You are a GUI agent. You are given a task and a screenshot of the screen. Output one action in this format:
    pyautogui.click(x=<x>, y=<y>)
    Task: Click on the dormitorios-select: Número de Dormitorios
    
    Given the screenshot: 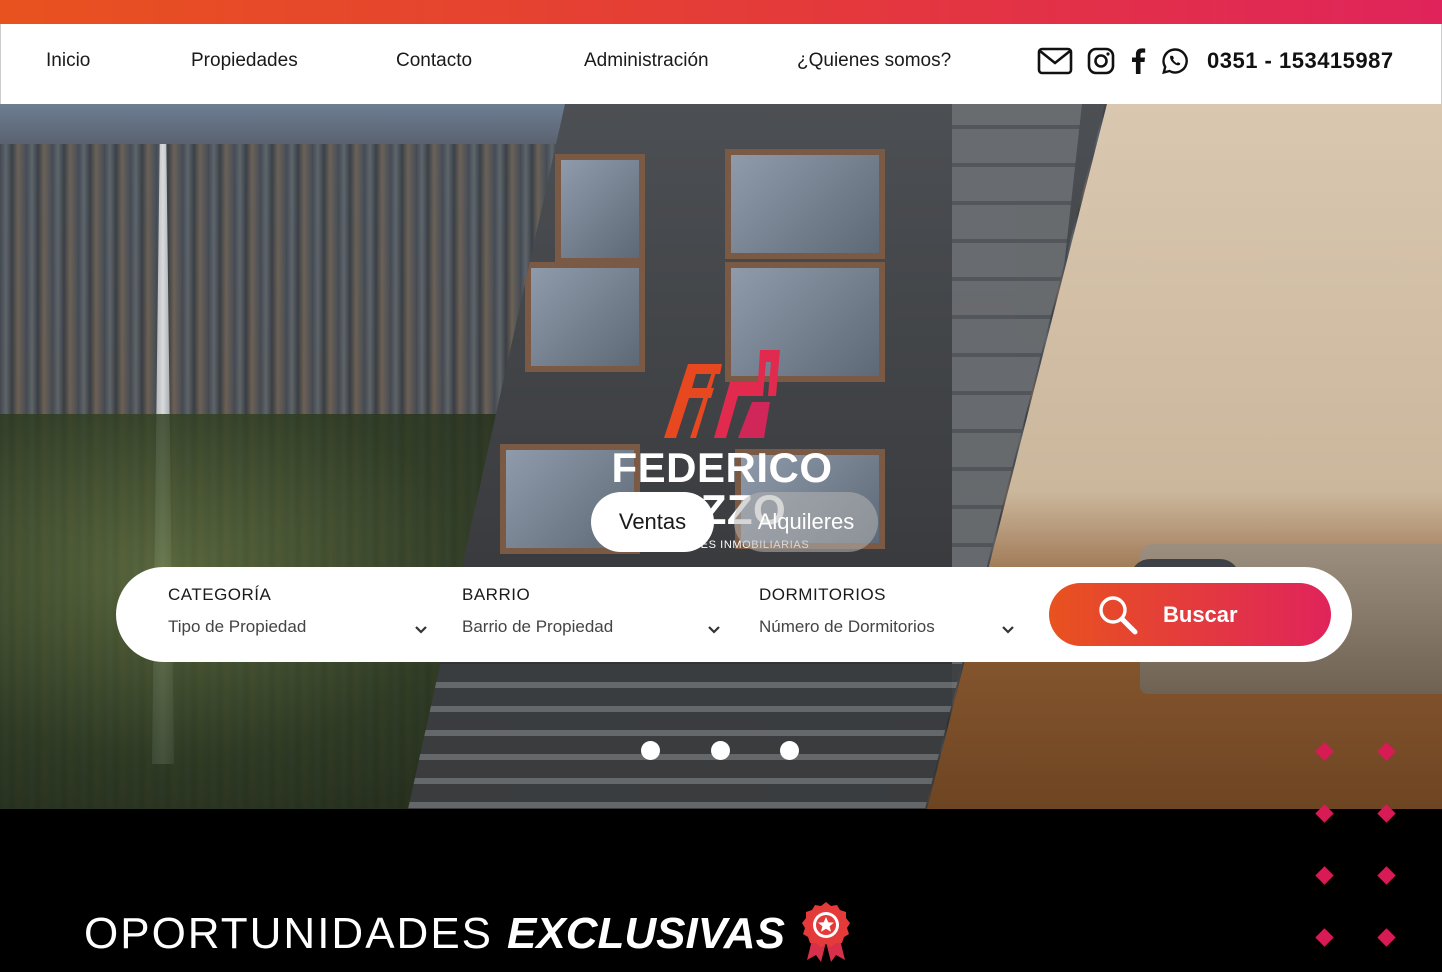 What is the action you would take?
    pyautogui.click(x=847, y=627)
    